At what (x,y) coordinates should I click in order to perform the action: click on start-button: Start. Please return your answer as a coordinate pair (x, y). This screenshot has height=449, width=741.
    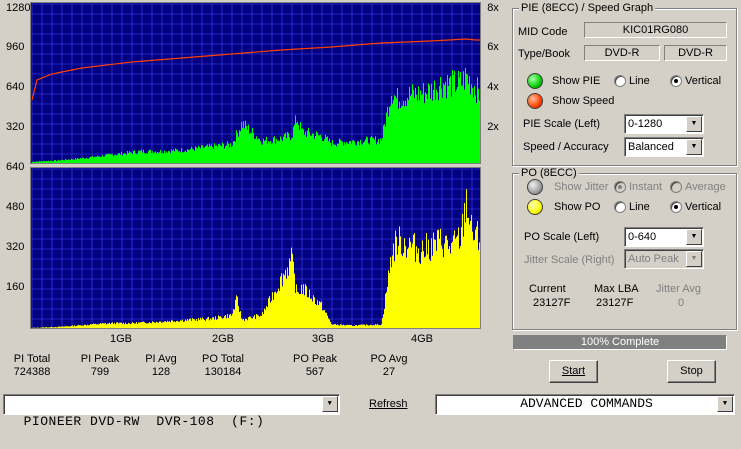
    Looking at the image, I should click on (573, 371).